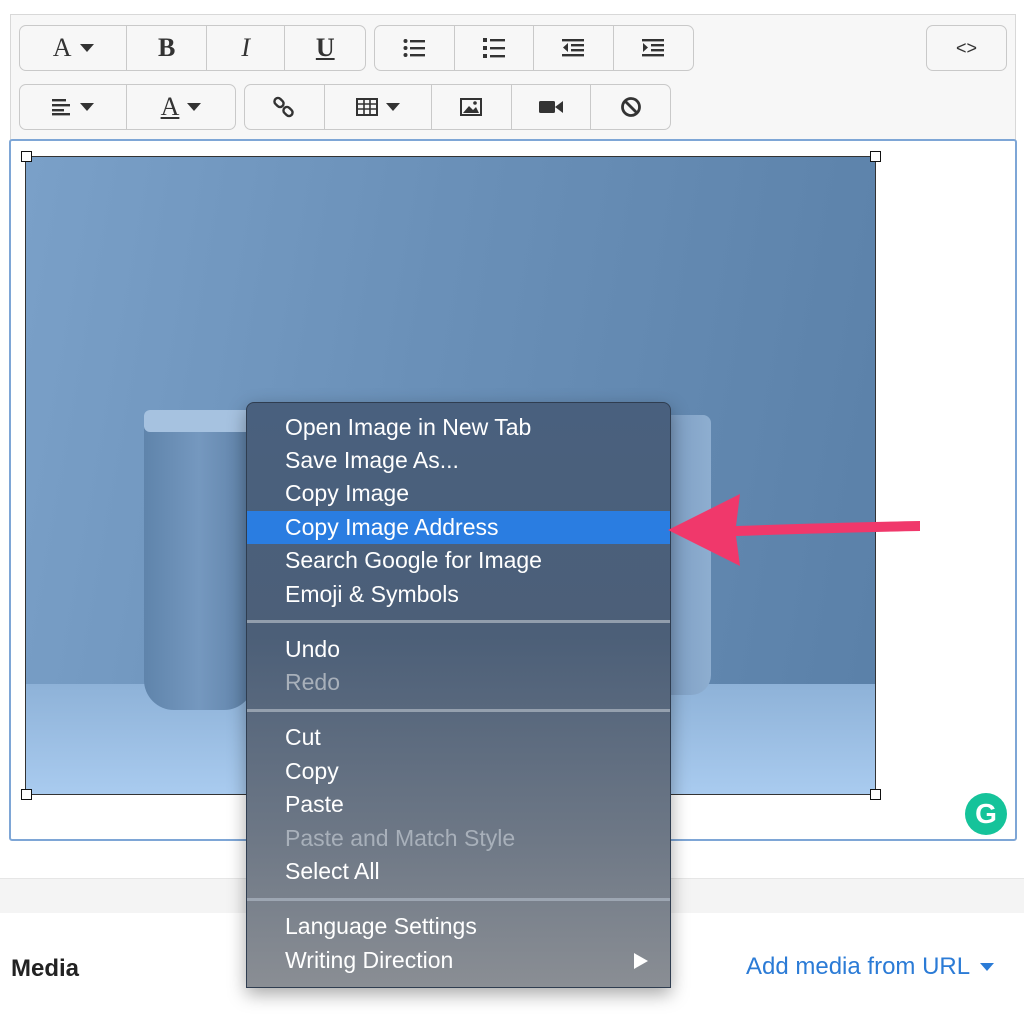  I want to click on italic-icon: I, so click(246, 47).